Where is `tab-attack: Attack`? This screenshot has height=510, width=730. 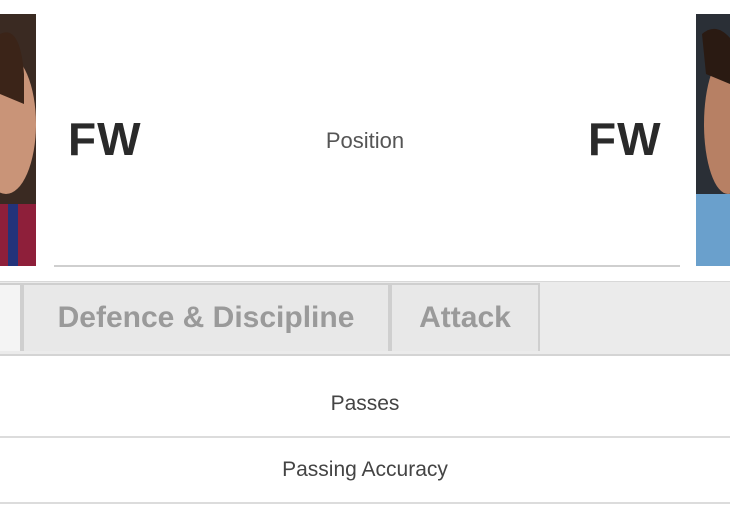
tab-attack: Attack is located at coordinates (465, 317).